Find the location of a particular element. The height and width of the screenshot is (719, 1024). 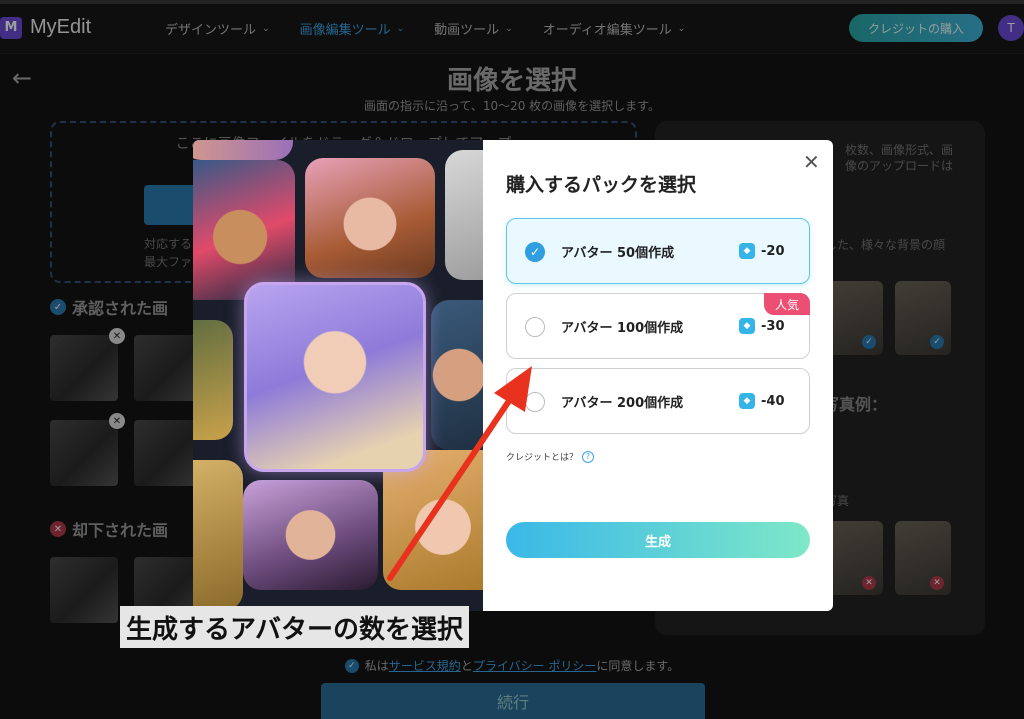

arrow-head is located at coordinates (513, 389).